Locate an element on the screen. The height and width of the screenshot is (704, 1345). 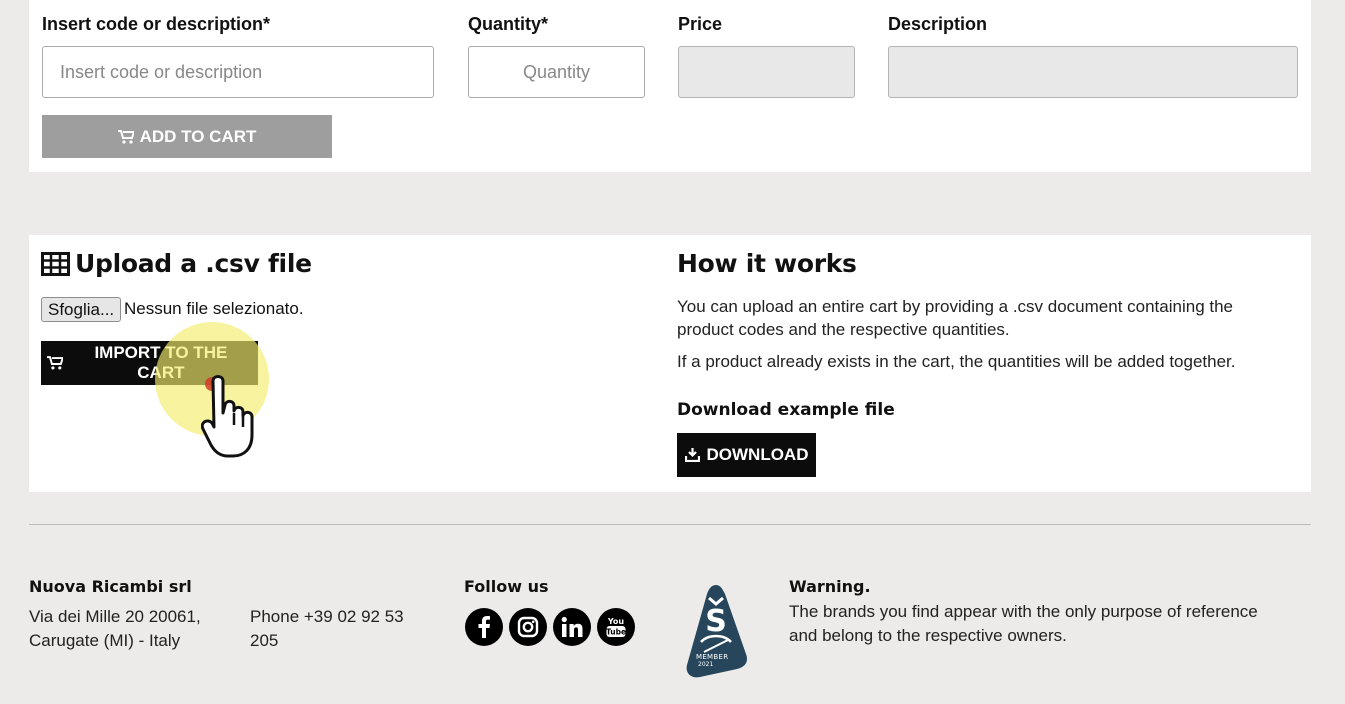
add-to-cart-button: ADD TO CART is located at coordinates (187, 136).